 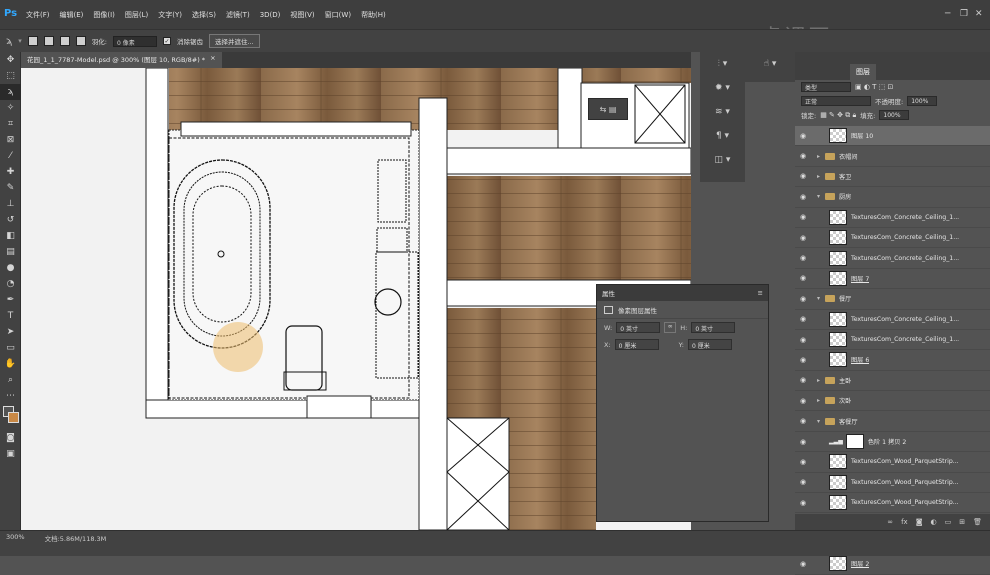 What do you see at coordinates (10, 236) in the screenshot?
I see `eraser-tool-icon: ◧` at bounding box center [10, 236].